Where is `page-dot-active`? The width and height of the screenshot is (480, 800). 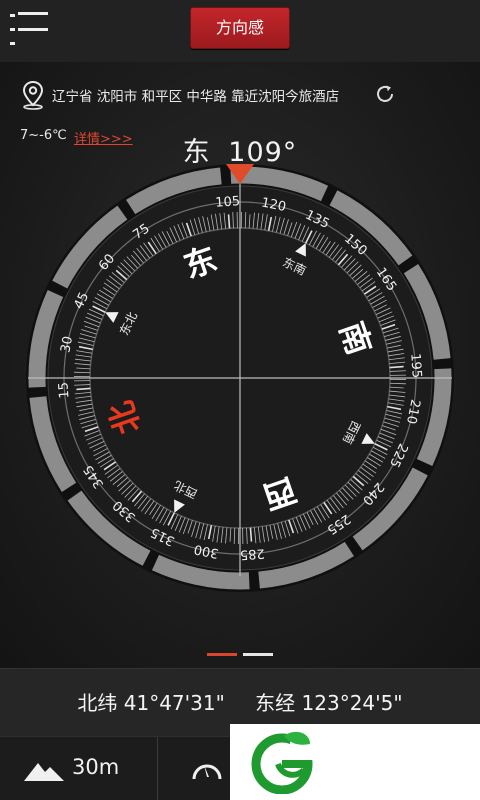
page-dot-active is located at coordinates (222, 654).